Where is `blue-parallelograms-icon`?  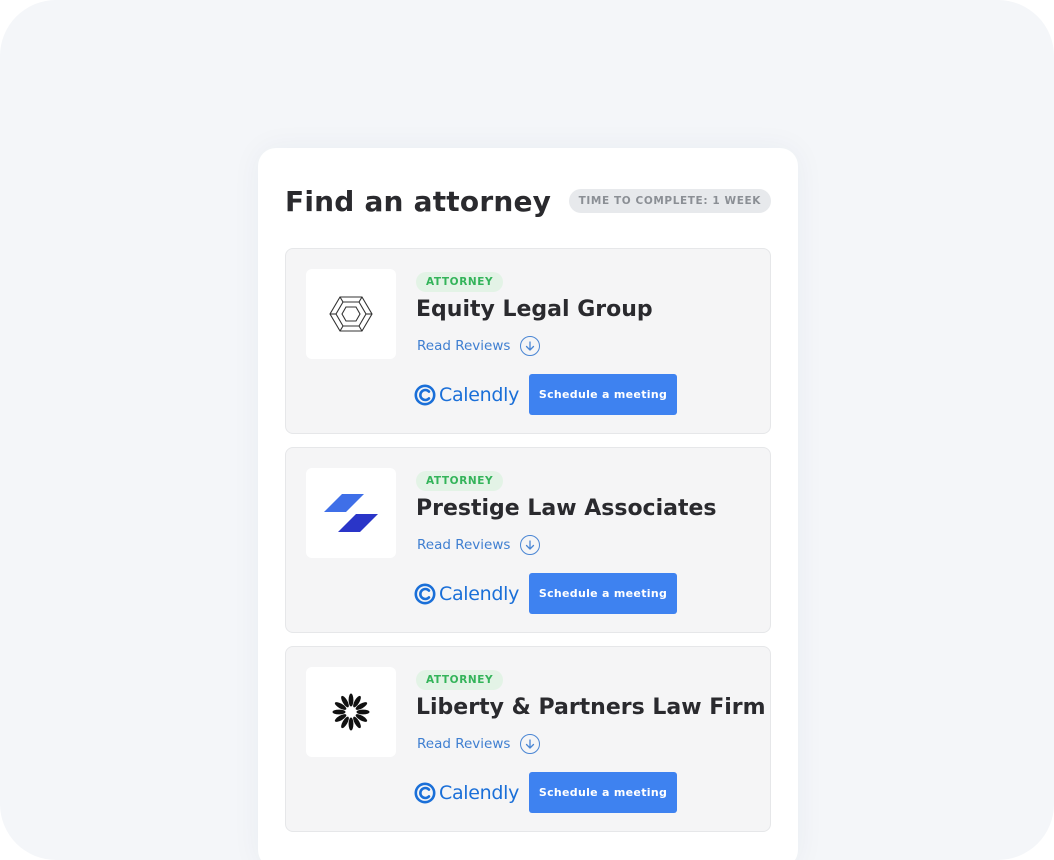
blue-parallelograms-icon is located at coordinates (351, 513).